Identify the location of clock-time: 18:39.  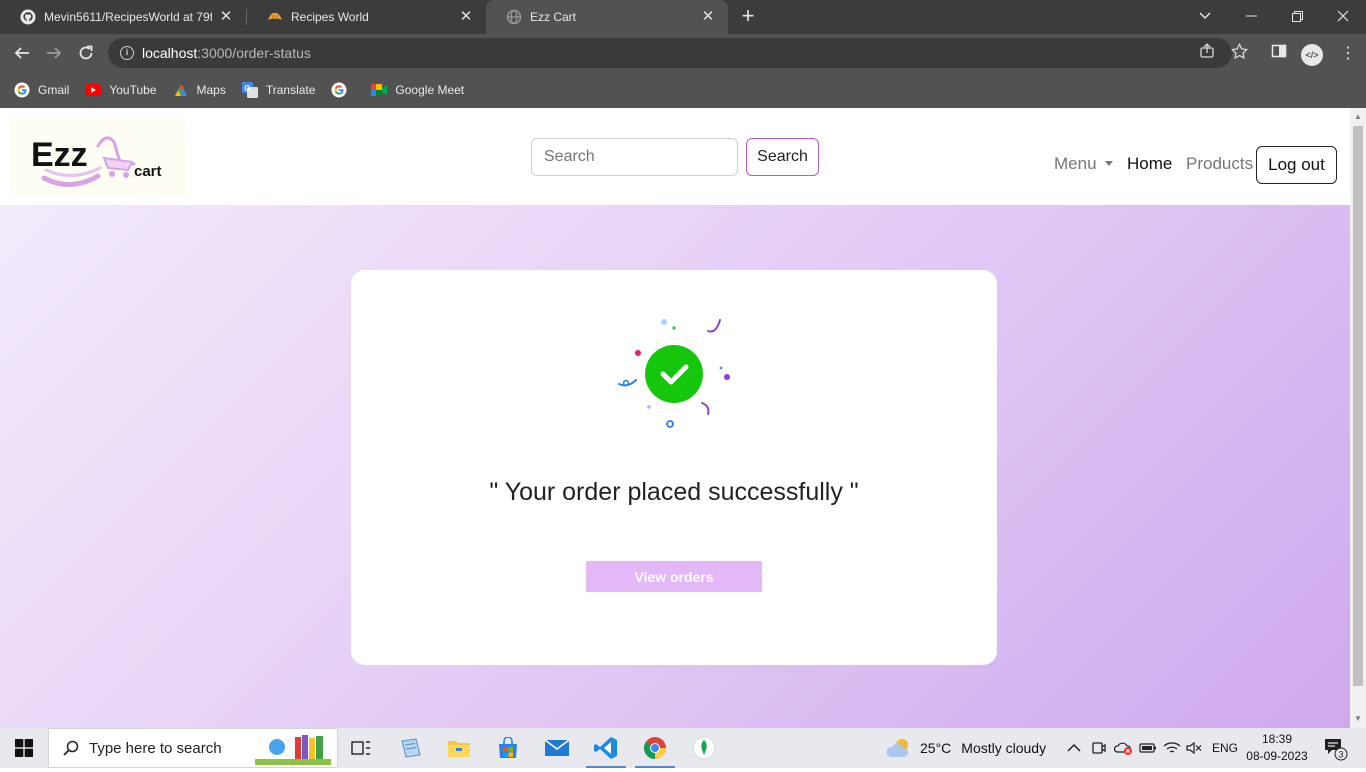
(1277, 739).